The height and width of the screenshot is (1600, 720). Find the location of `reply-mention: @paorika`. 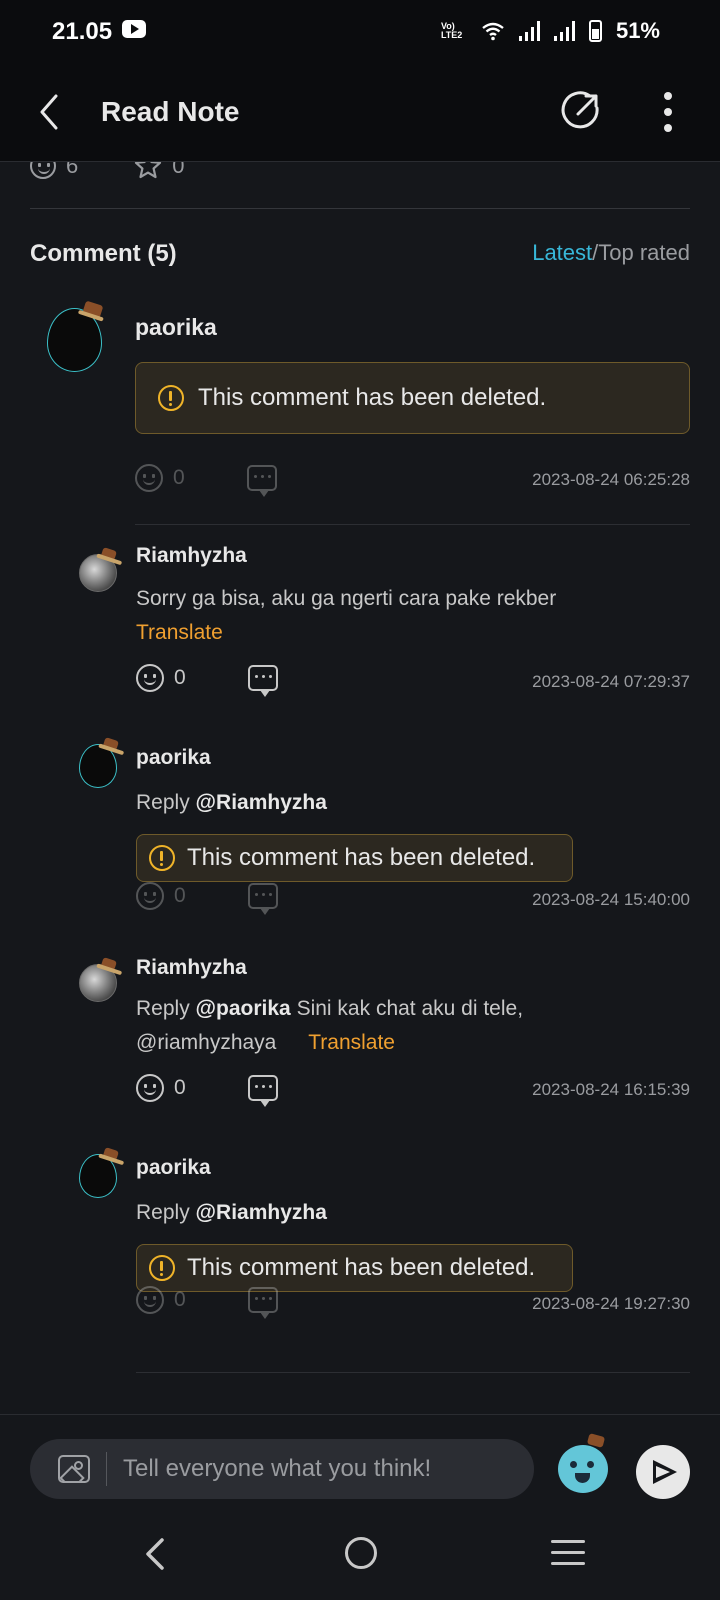

reply-mention: @paorika is located at coordinates (243, 1008).